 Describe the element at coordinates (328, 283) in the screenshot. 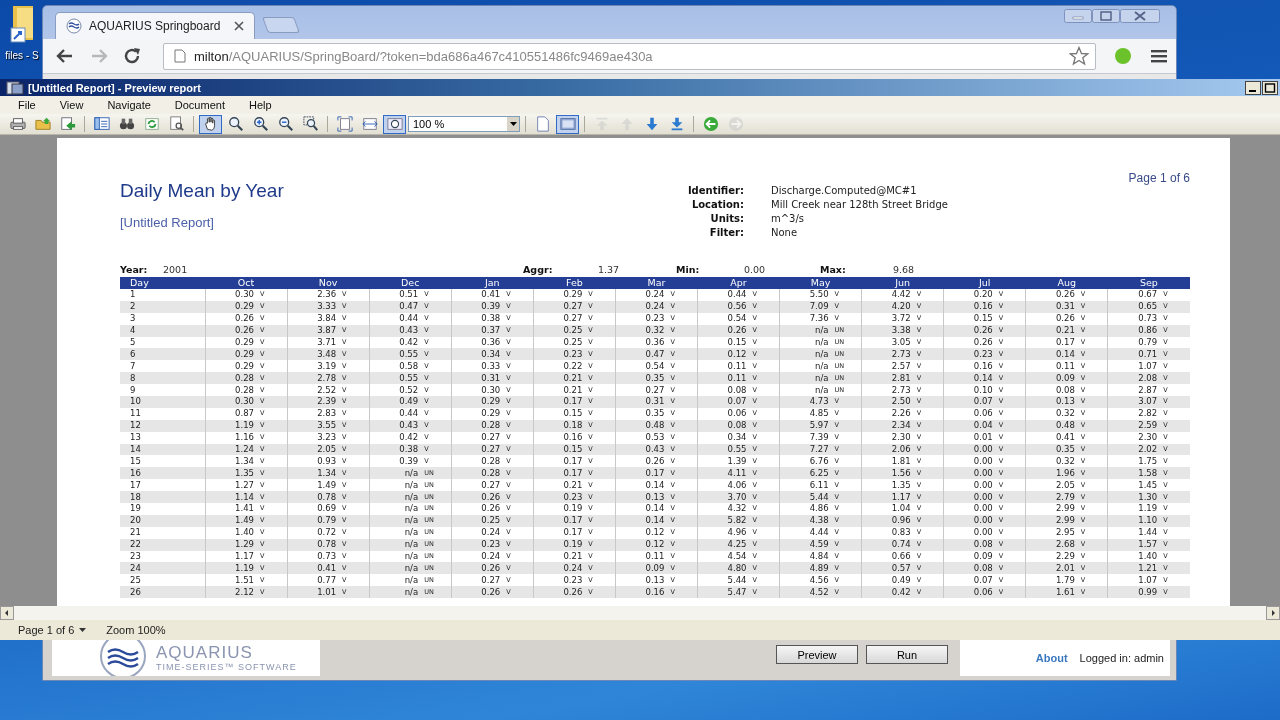

I see `column-header: Nov` at that location.